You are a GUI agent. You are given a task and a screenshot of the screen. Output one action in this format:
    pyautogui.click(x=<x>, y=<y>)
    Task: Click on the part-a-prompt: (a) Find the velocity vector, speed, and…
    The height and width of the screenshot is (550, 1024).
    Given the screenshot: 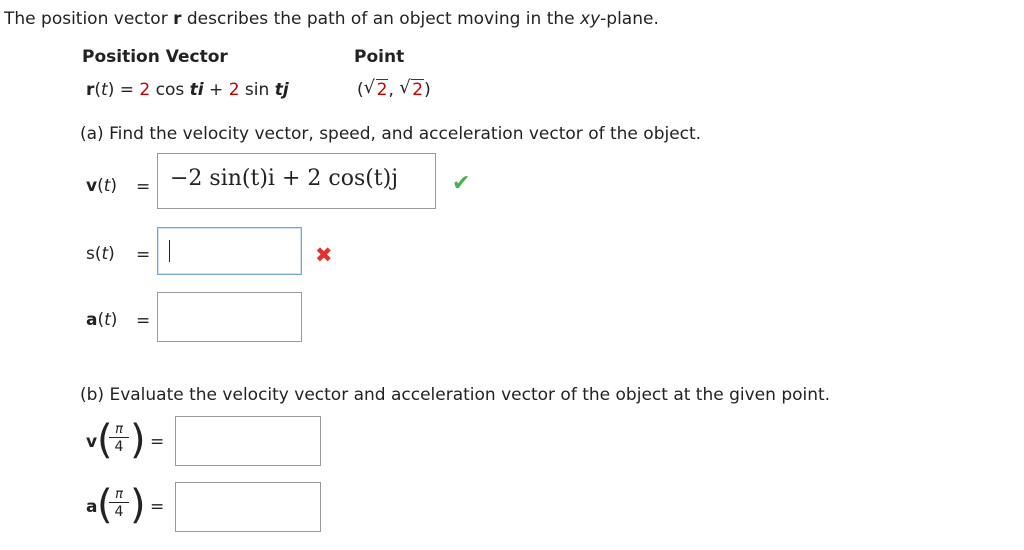 What is the action you would take?
    pyautogui.click(x=391, y=134)
    